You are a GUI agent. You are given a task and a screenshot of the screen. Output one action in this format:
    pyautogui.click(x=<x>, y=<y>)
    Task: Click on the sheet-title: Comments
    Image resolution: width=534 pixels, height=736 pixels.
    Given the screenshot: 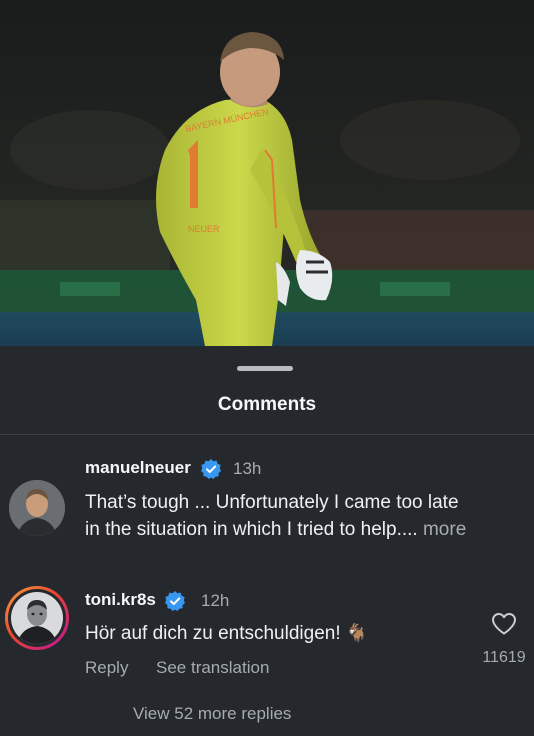 What is the action you would take?
    pyautogui.click(x=267, y=404)
    